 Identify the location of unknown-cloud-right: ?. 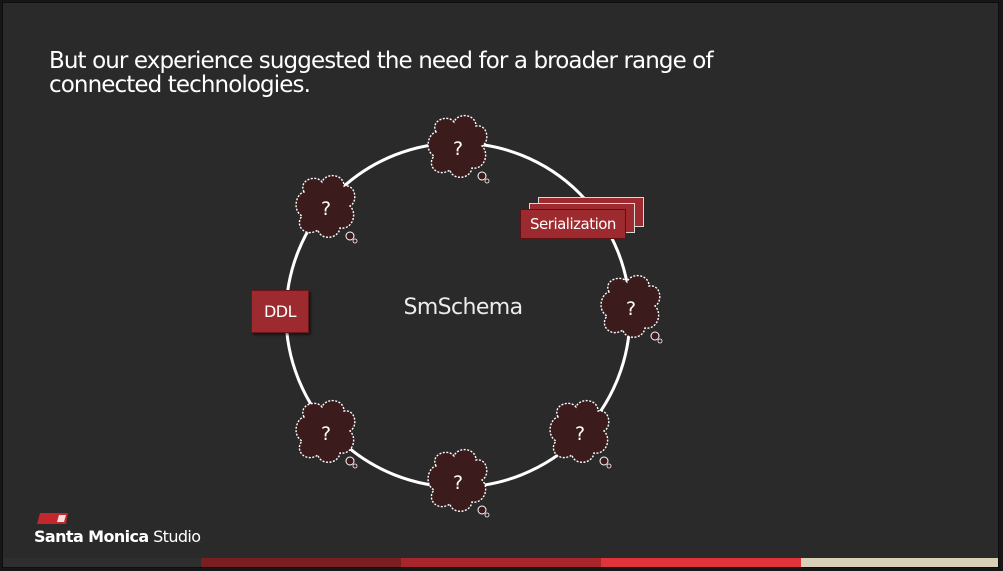
(631, 309).